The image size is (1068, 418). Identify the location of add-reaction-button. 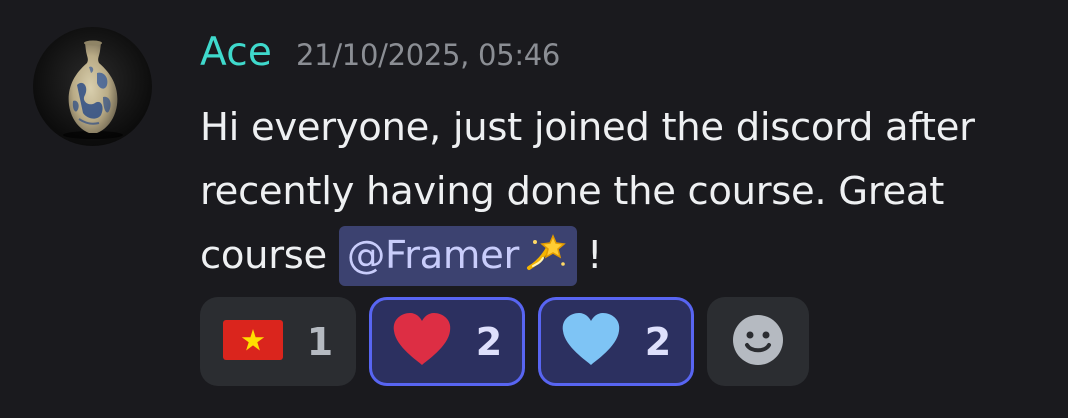
(758, 341).